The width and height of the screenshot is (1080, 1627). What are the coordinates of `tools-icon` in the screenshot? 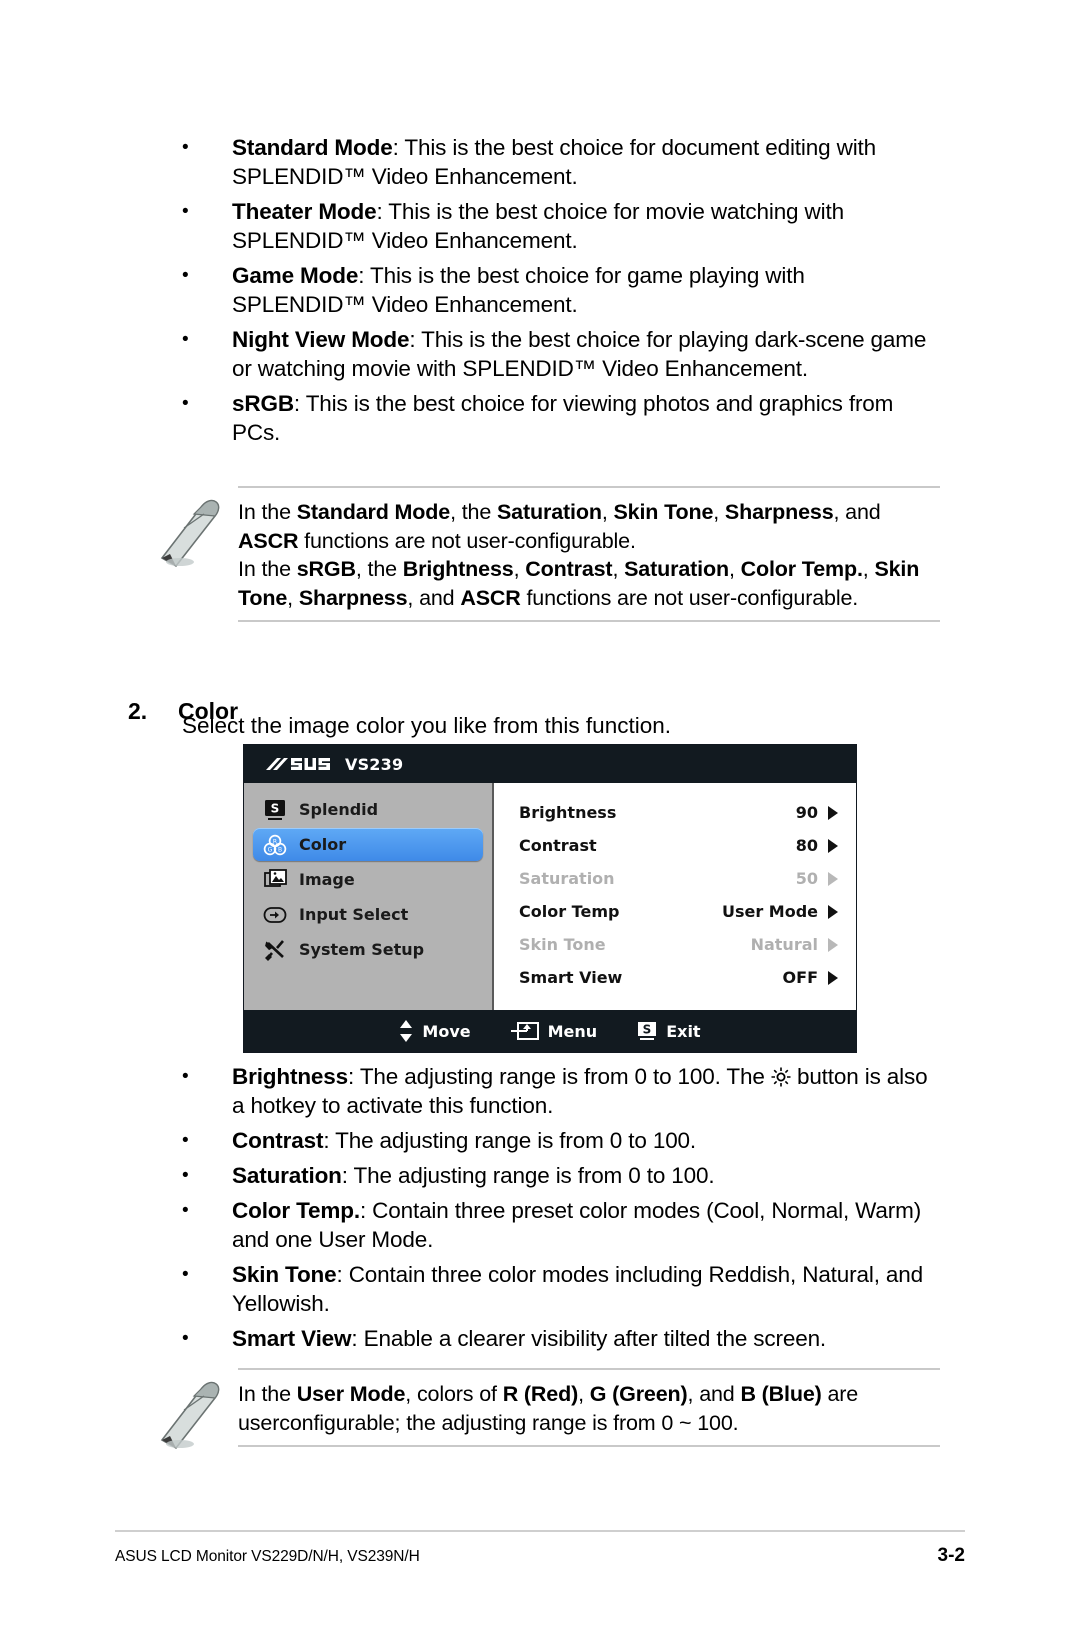 It's located at (275, 950).